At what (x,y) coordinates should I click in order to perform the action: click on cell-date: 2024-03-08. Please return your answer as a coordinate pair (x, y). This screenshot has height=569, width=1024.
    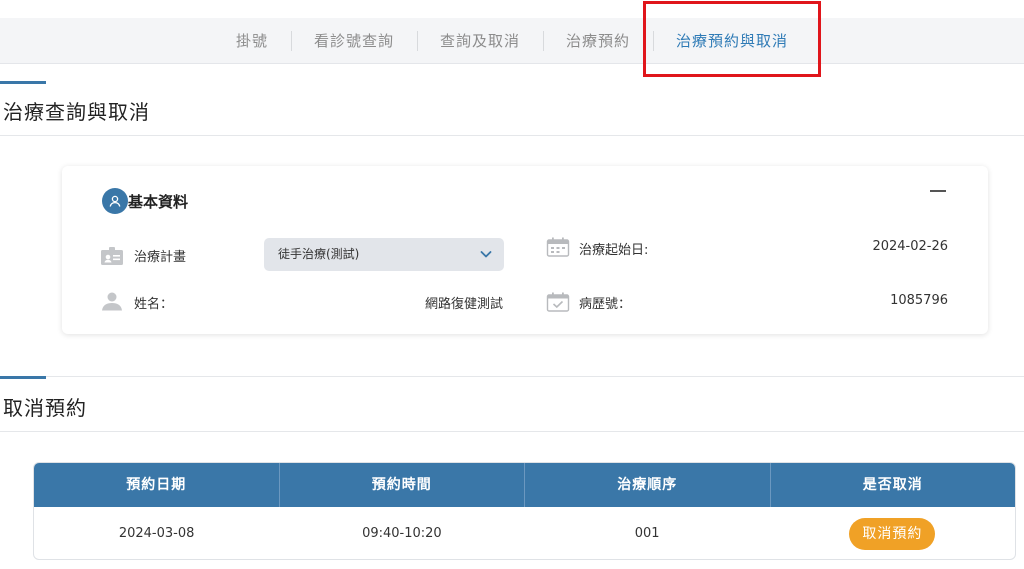
    Looking at the image, I should click on (156, 533).